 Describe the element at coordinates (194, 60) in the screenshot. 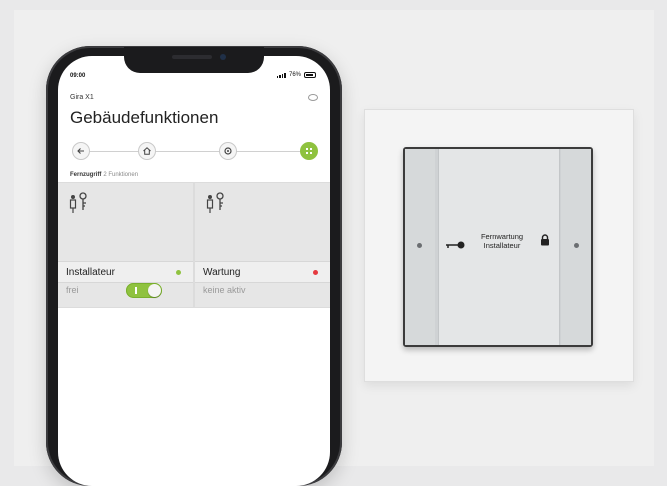

I see `phone-notch` at that location.